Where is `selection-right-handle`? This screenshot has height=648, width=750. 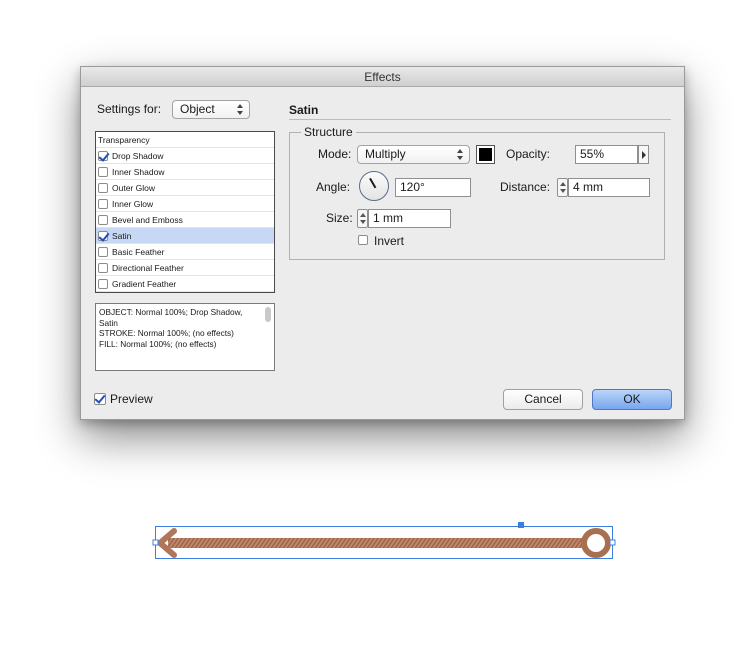
selection-right-handle is located at coordinates (612, 542).